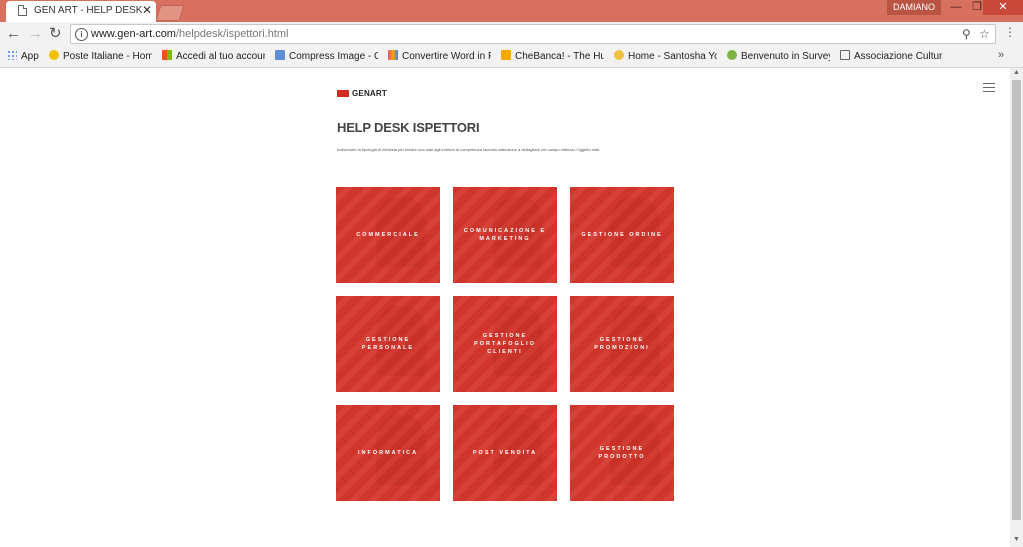 The height and width of the screenshot is (547, 1023). What do you see at coordinates (1003, 7) in the screenshot?
I see `close-window-icon: ✕` at bounding box center [1003, 7].